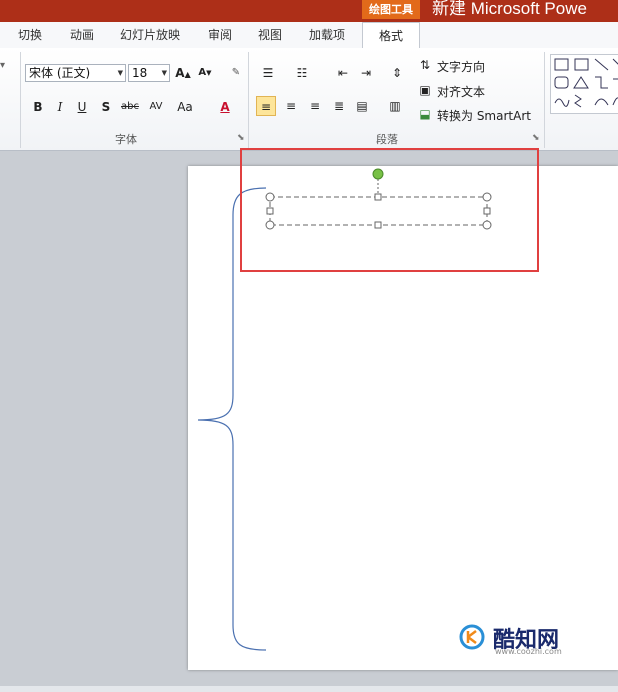  Describe the element at coordinates (528, 651) in the screenshot. I see `watermark-url: www.coozhi.com` at that location.